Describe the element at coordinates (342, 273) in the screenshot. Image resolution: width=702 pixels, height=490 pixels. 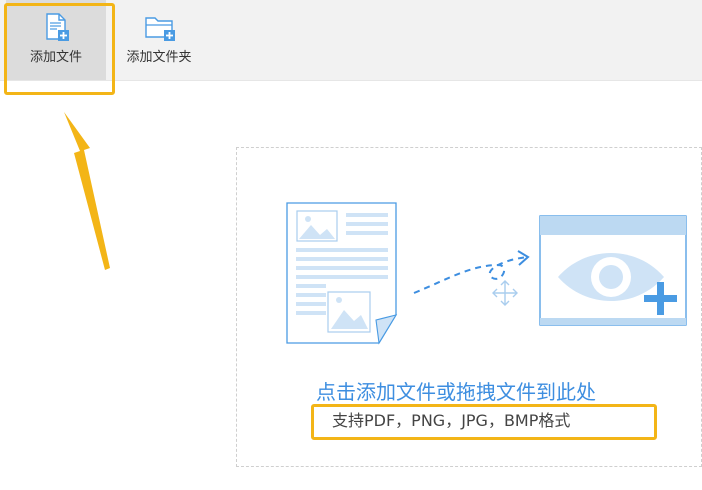
I see `document-icon` at that location.